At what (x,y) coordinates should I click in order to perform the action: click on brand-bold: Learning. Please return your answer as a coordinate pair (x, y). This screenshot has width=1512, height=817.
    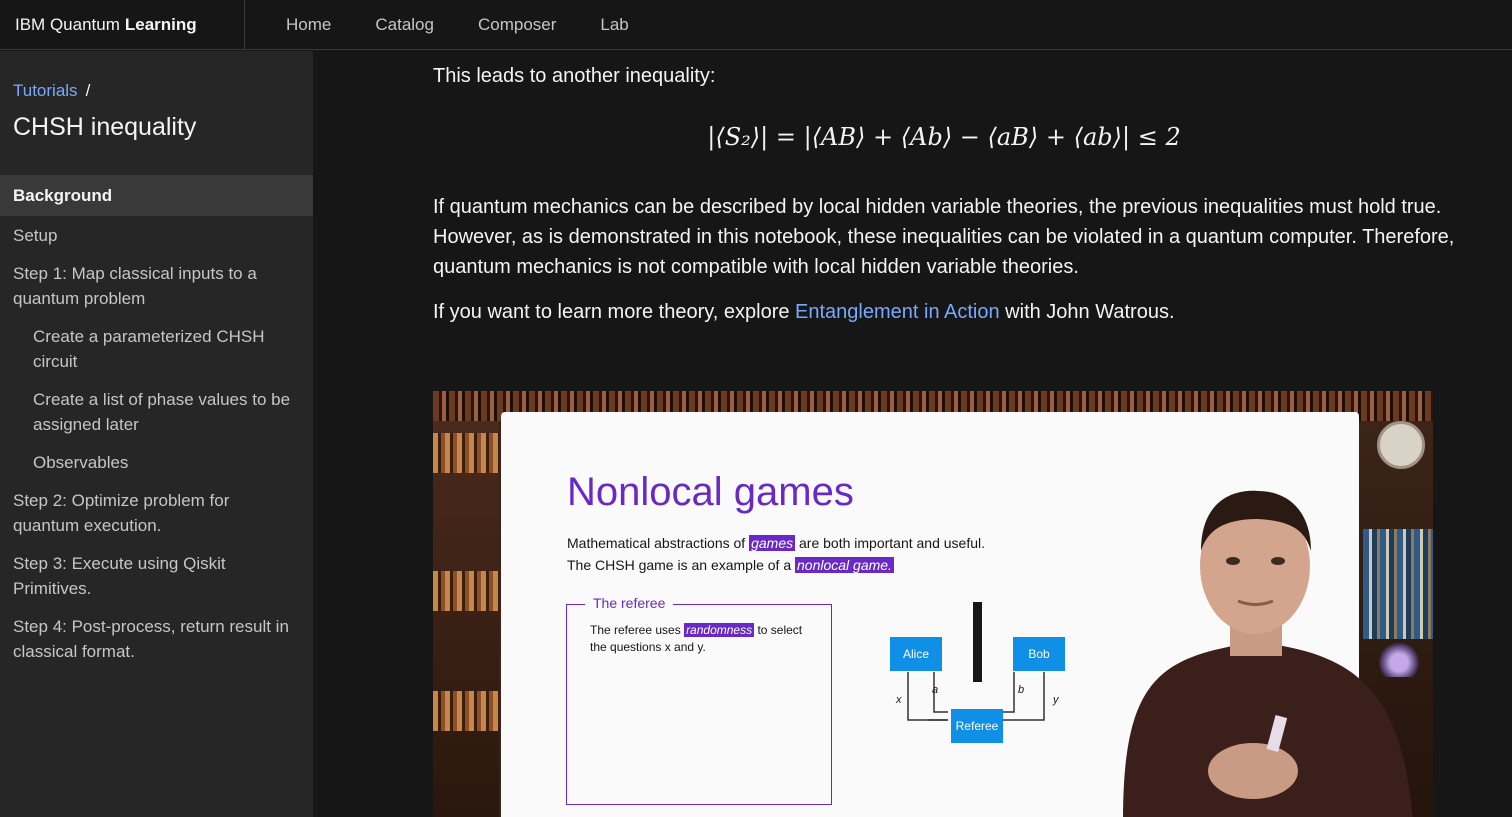
    Looking at the image, I should click on (160, 24).